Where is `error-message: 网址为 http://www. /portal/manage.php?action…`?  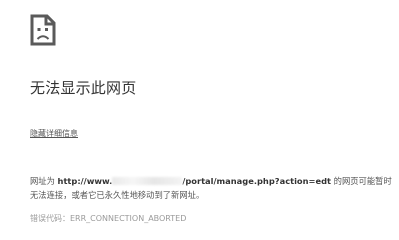
error-message: 网址为 http://www. /portal/manage.php?action… is located at coordinates (211, 188).